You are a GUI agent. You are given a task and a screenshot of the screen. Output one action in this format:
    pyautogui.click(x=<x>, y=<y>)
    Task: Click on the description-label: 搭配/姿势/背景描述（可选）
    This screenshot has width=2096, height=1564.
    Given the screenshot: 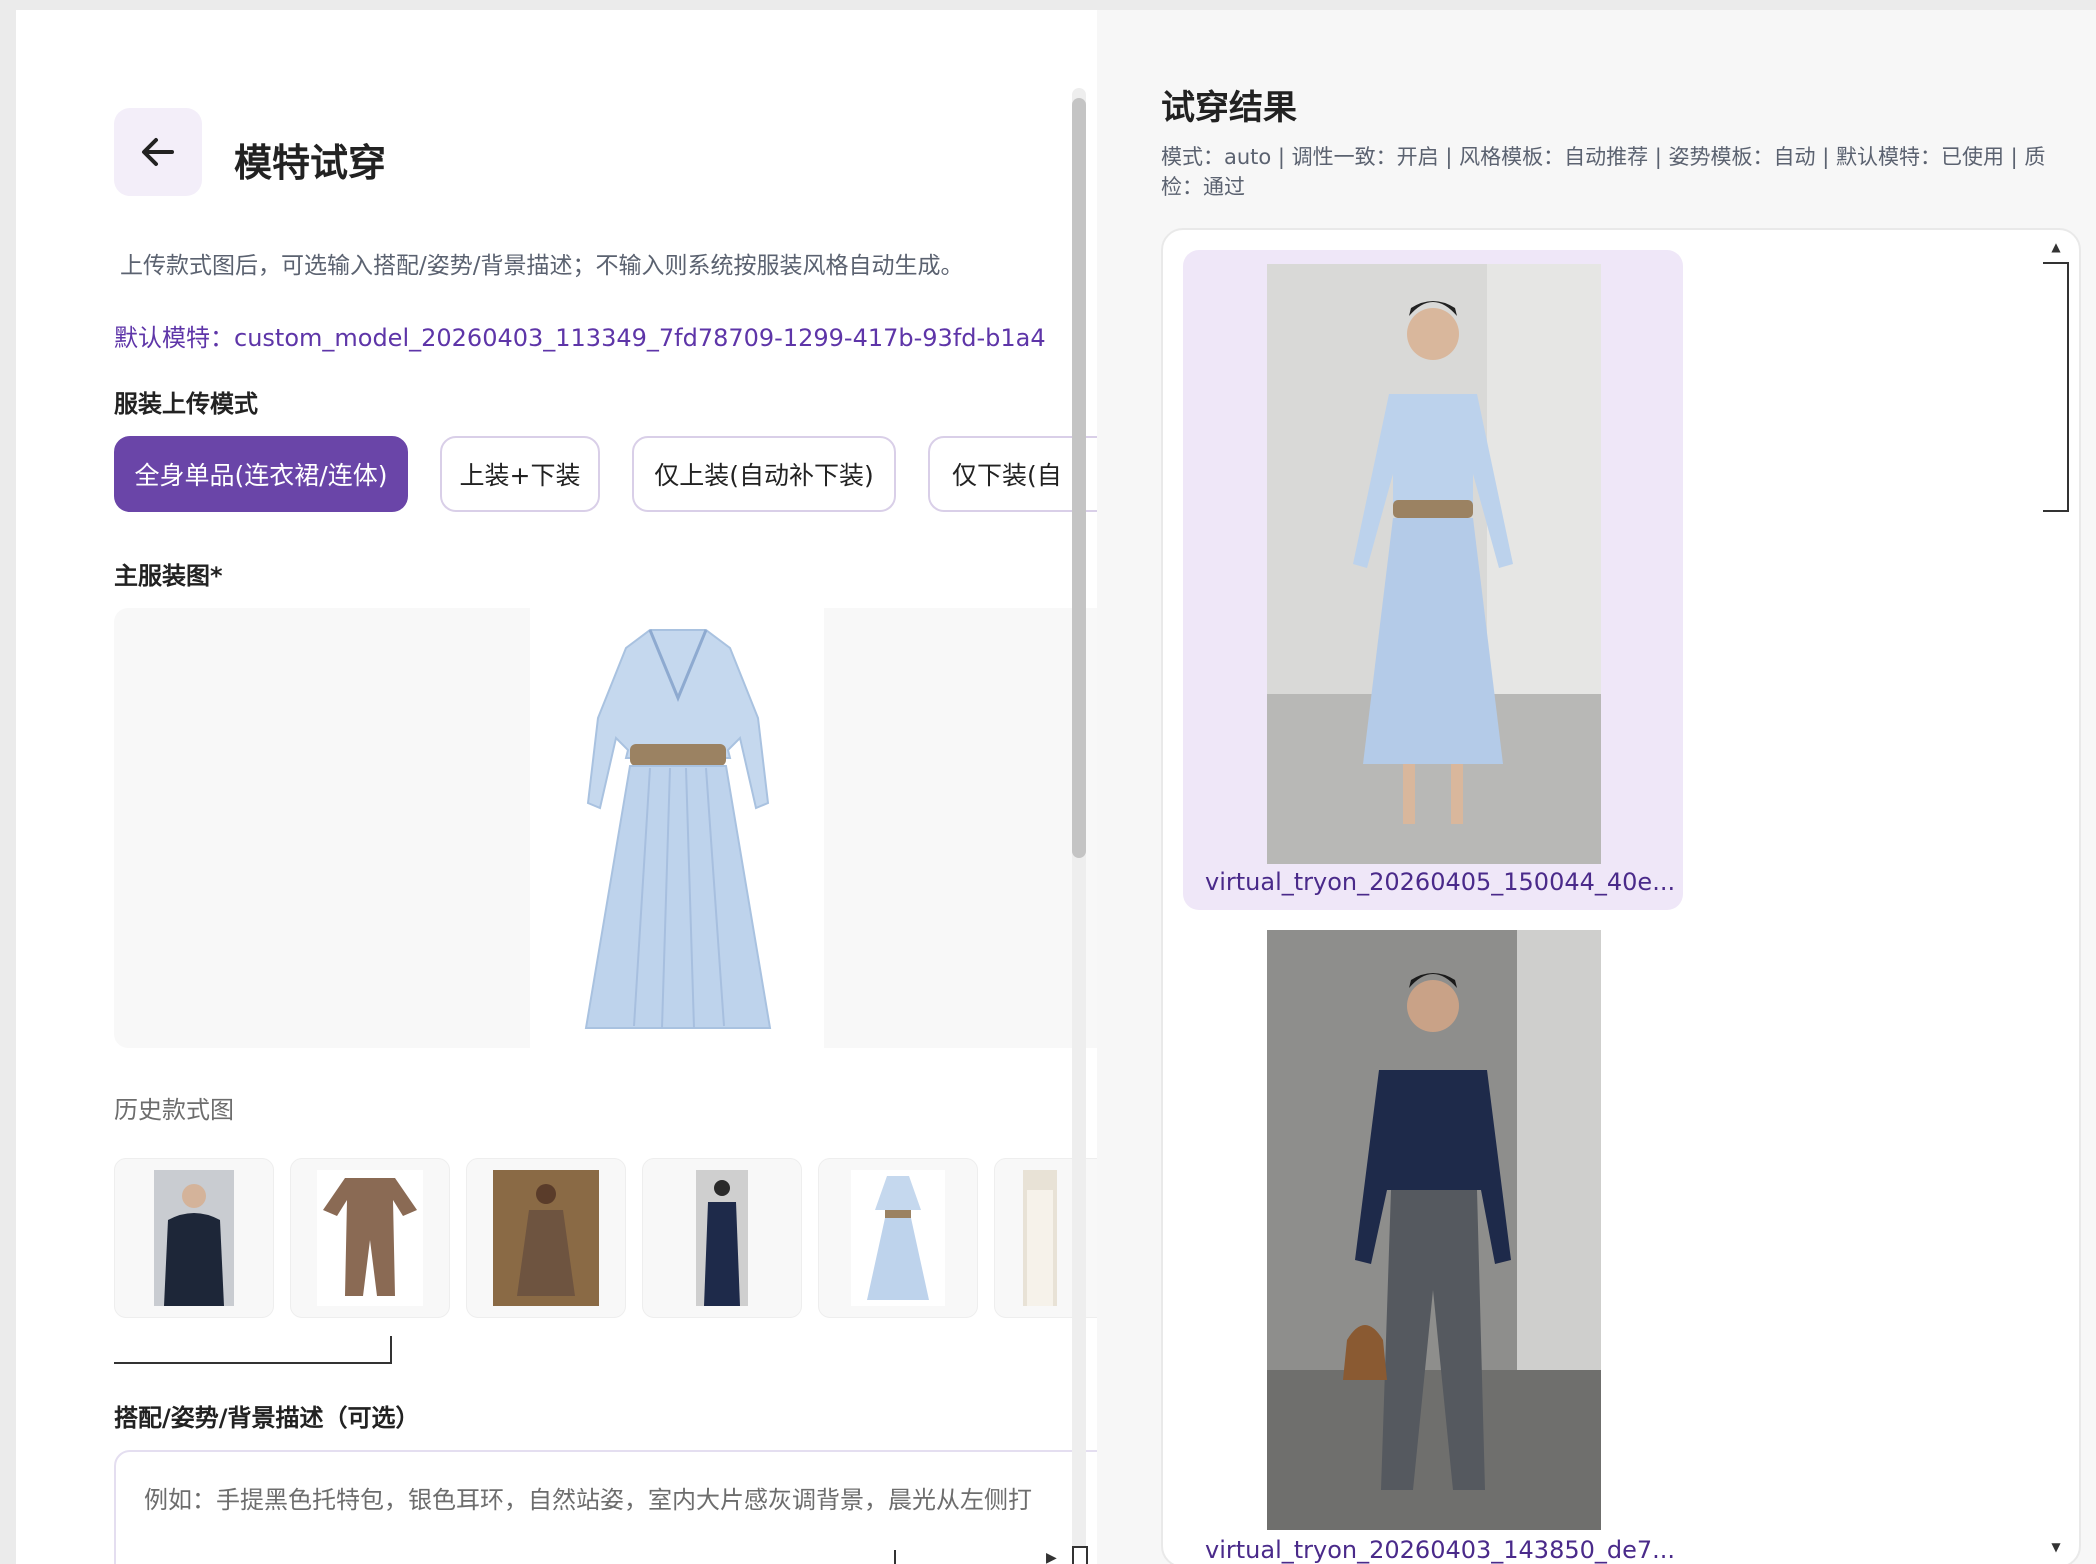 What is the action you would take?
    pyautogui.click(x=267, y=1418)
    